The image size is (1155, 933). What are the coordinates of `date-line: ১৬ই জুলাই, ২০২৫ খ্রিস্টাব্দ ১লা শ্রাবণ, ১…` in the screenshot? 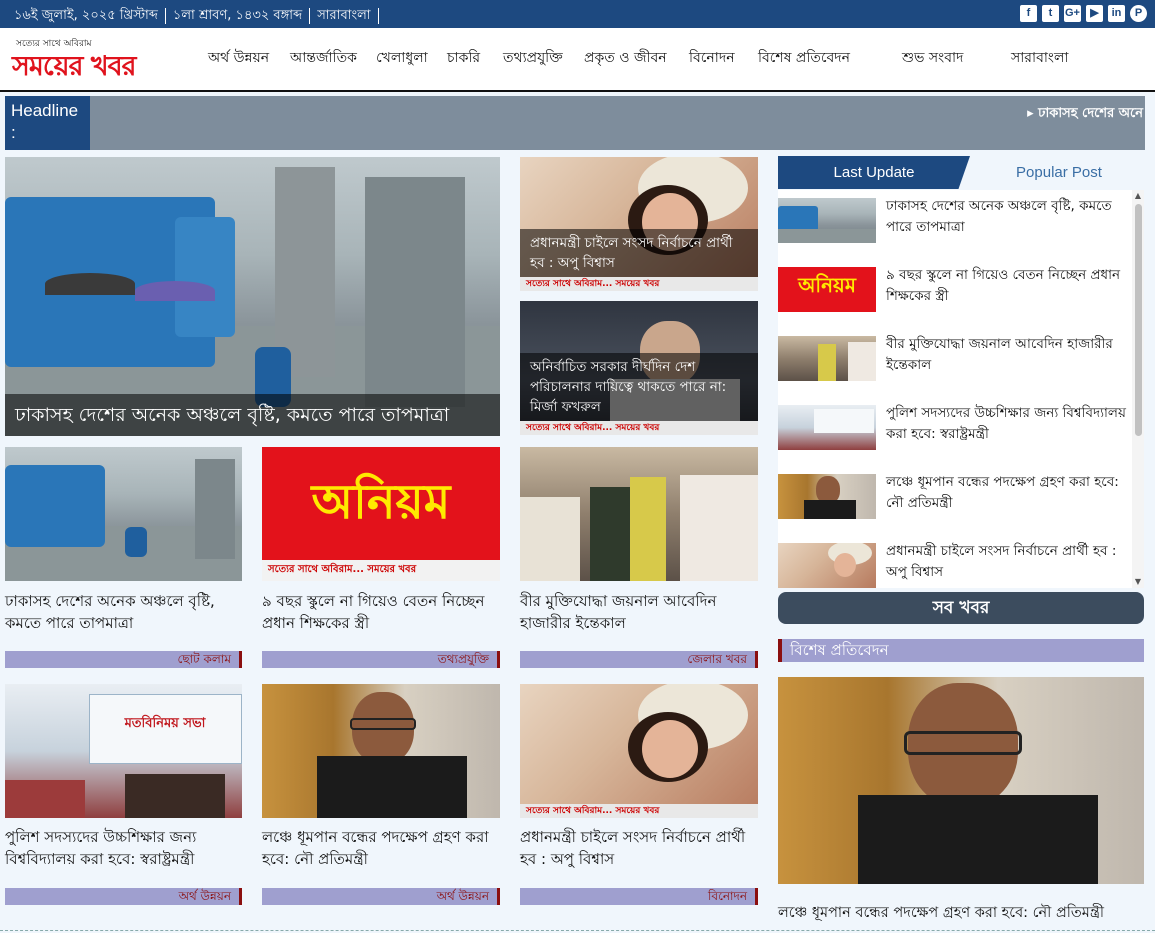 It's located at (200, 16).